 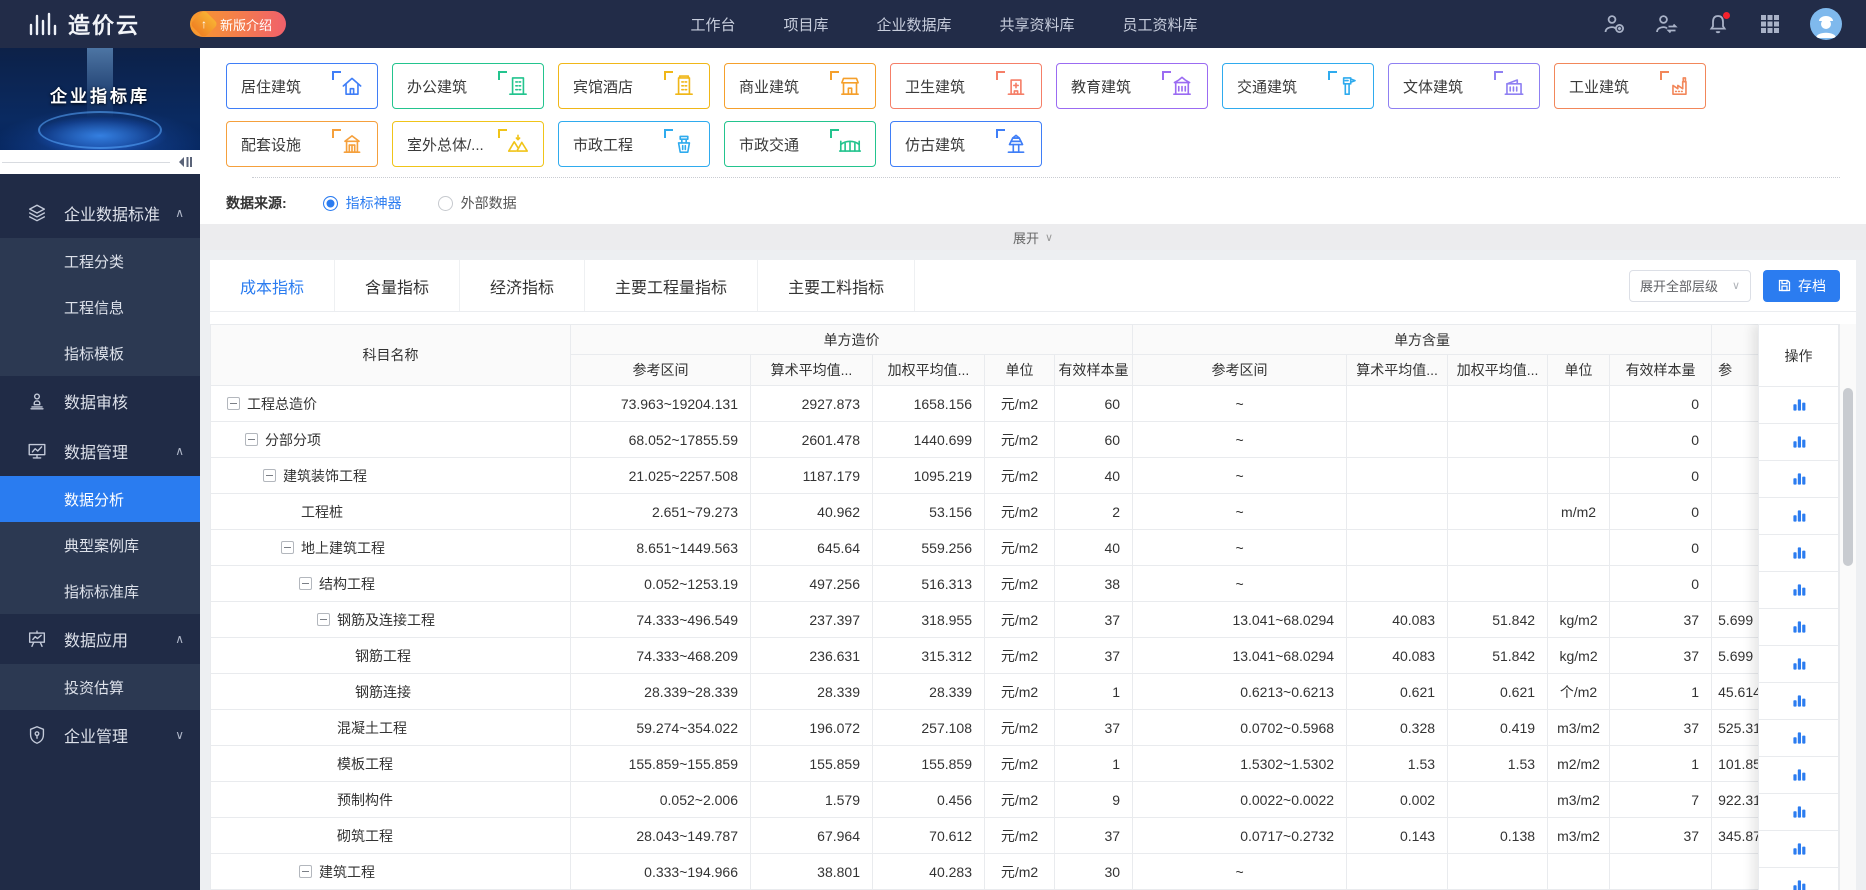 I want to click on sidebar-collapse-icon, so click(x=185, y=162).